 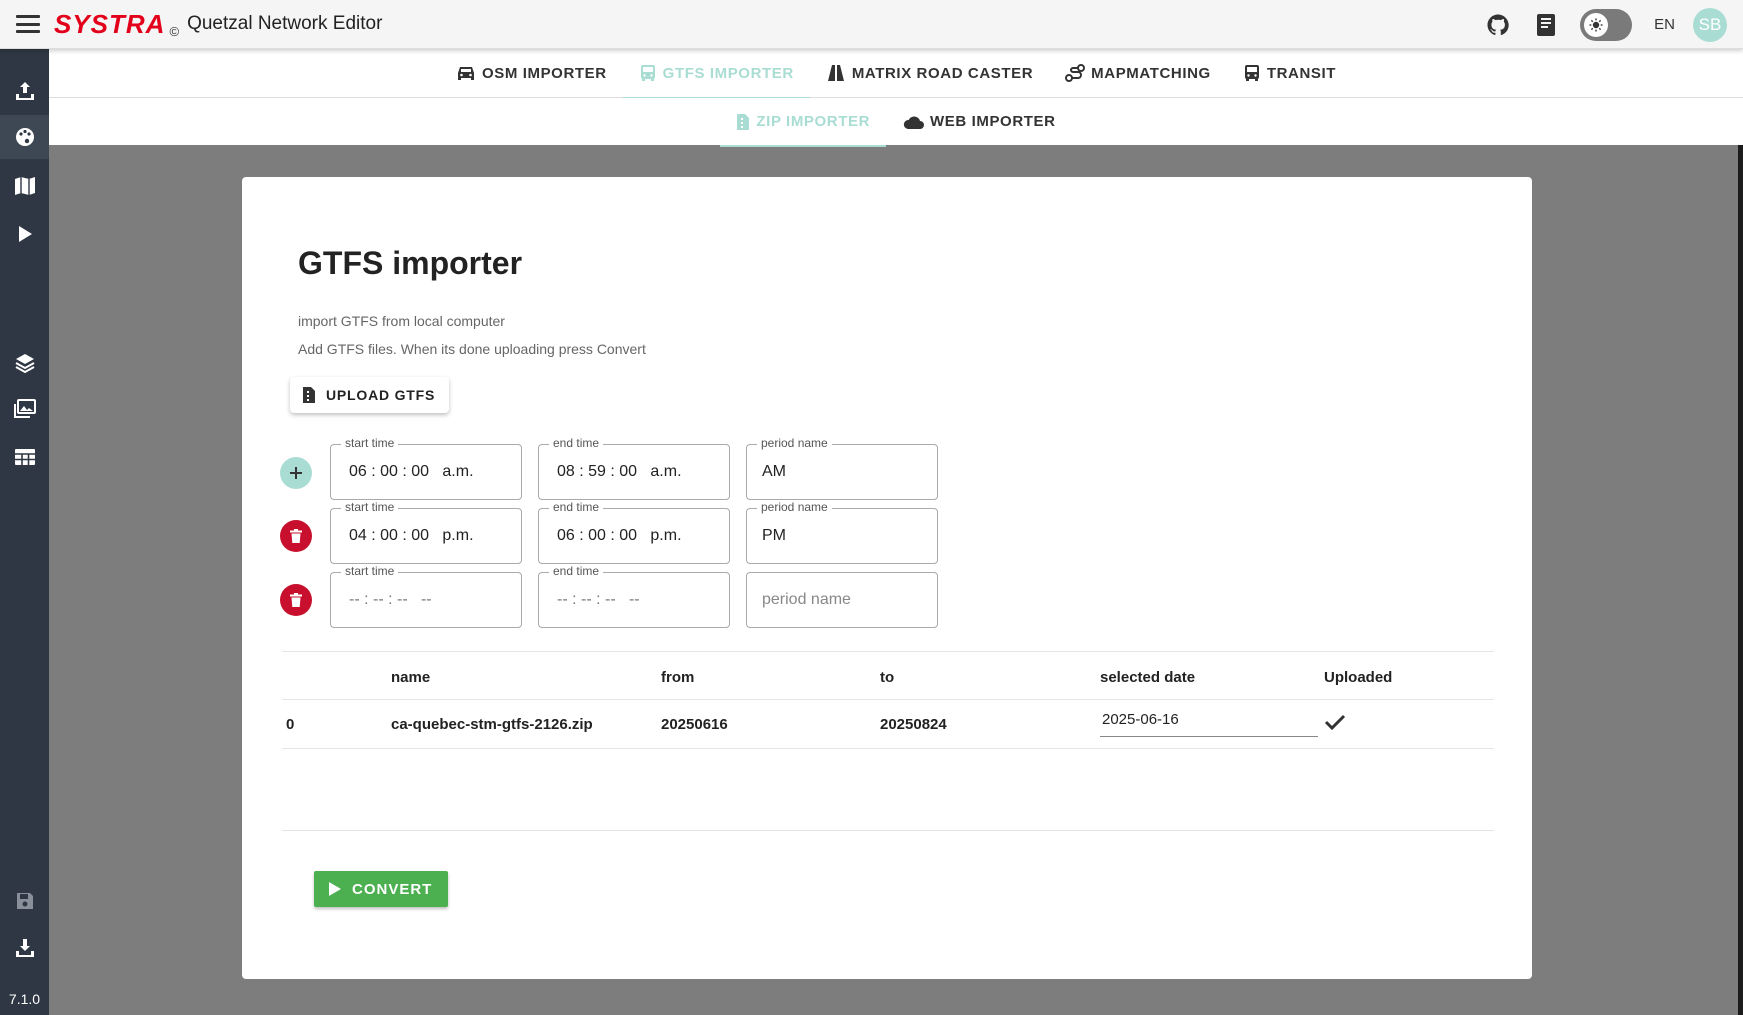 What do you see at coordinates (410, 263) in the screenshot?
I see `page-title: GTFS importer` at bounding box center [410, 263].